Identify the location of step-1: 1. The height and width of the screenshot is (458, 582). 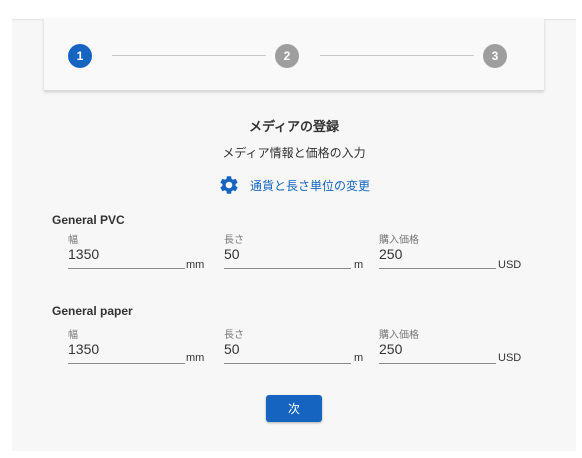
(80, 56).